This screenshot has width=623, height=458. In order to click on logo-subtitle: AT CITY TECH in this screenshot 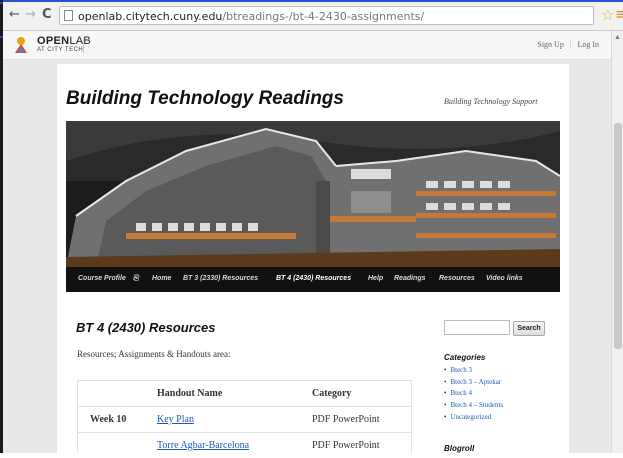, I will do `click(60, 50)`.